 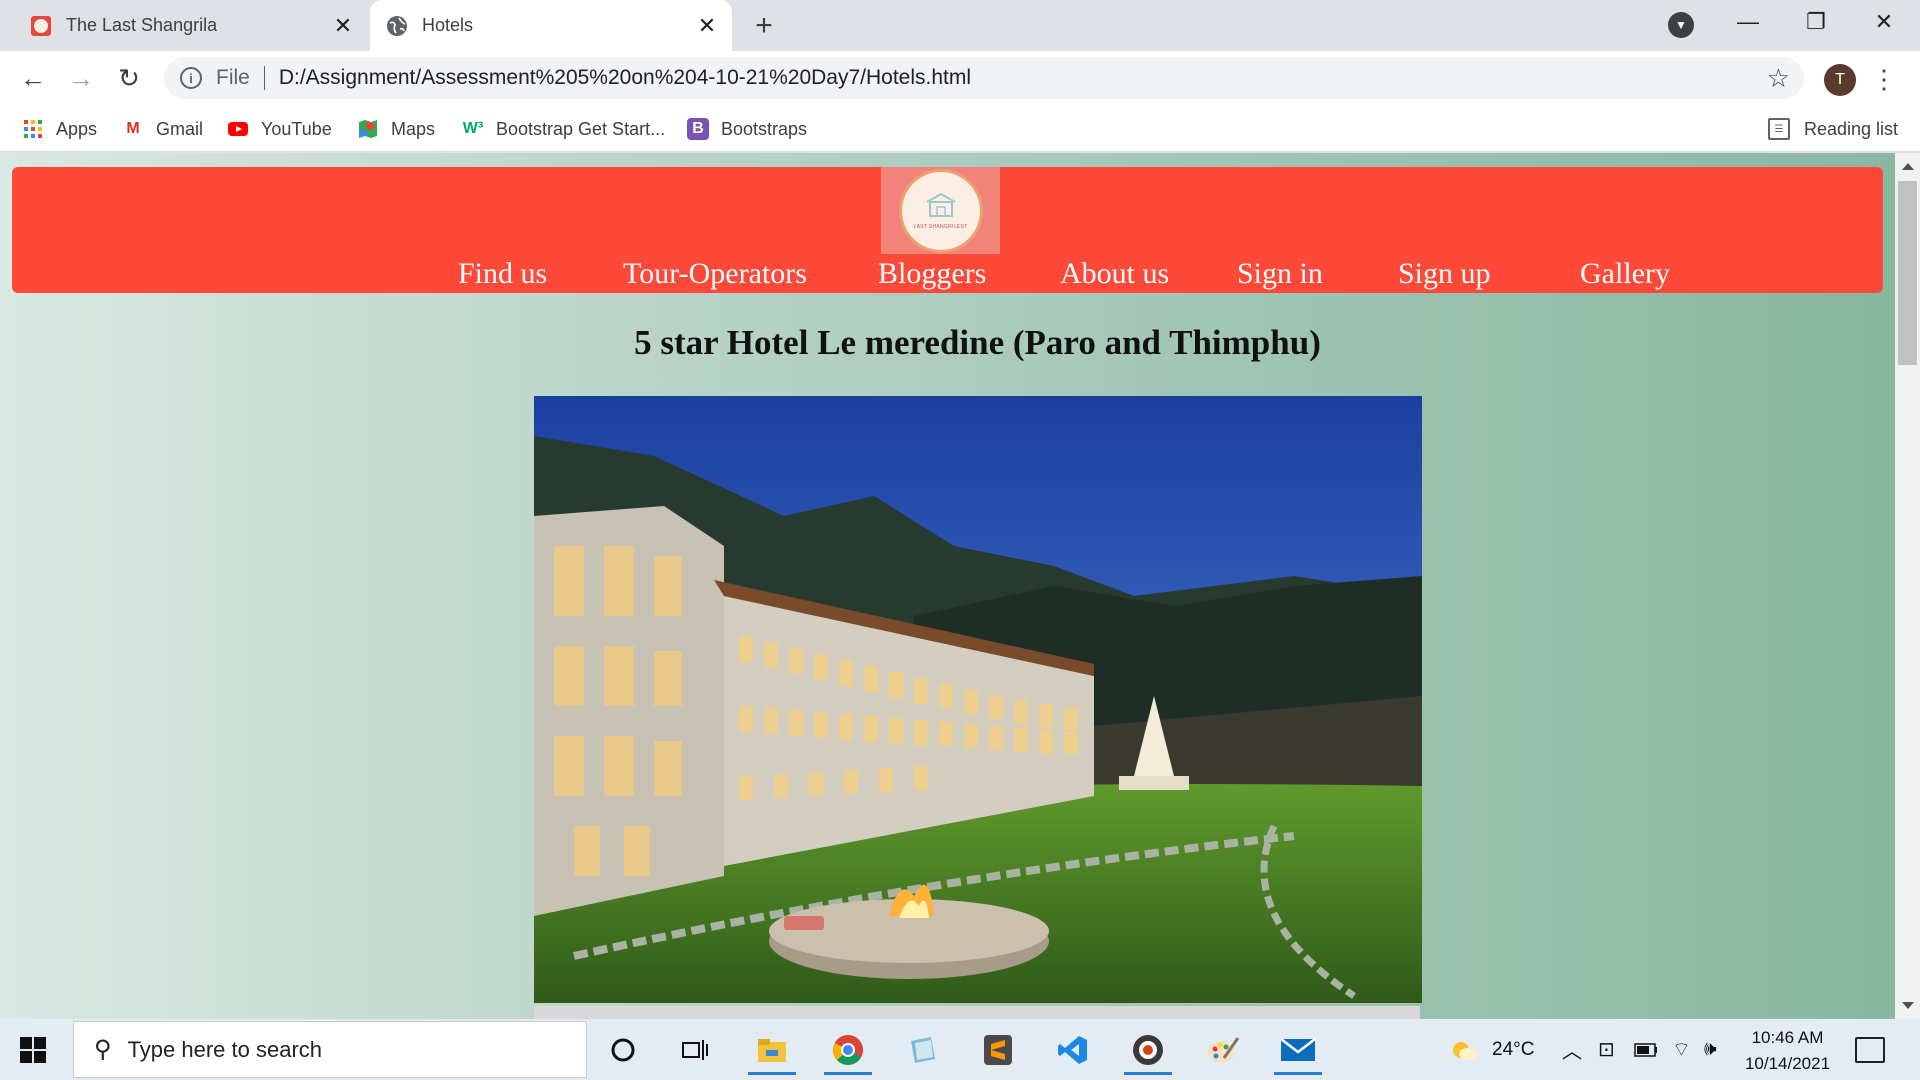 What do you see at coordinates (1816, 22) in the screenshot?
I see `restore-icon: ❐` at bounding box center [1816, 22].